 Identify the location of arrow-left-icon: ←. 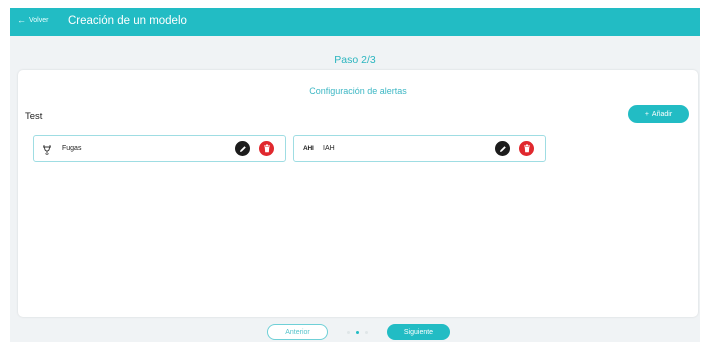
(21, 20).